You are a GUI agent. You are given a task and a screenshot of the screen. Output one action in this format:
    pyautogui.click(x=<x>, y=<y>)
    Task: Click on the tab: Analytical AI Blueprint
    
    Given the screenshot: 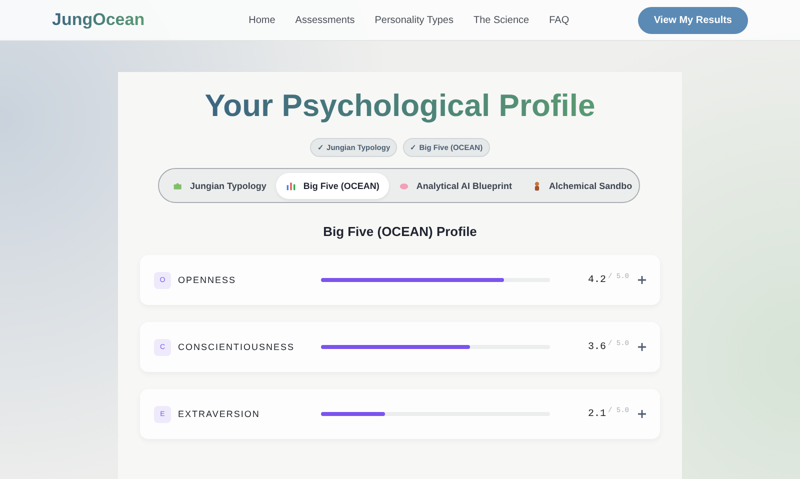 What is the action you would take?
    pyautogui.click(x=455, y=185)
    